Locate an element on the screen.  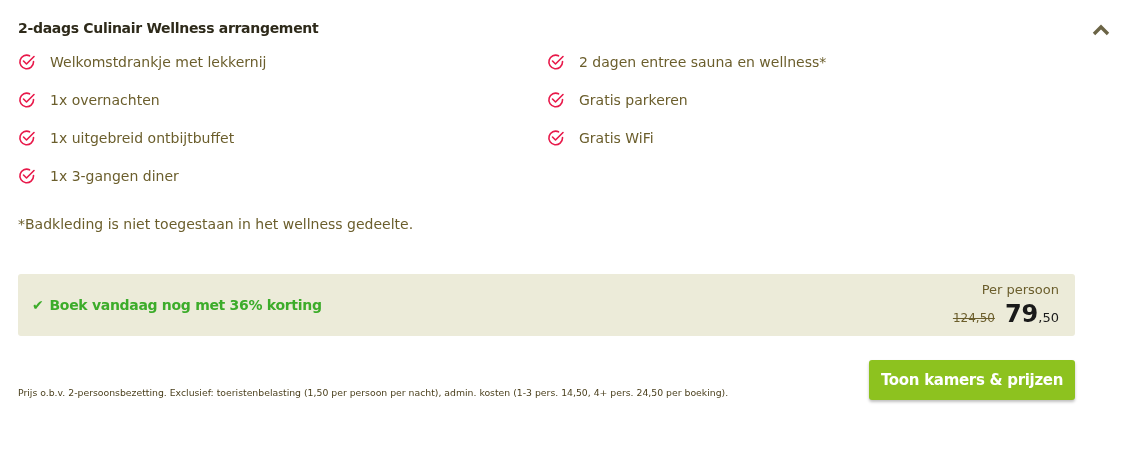
feature-text: Gratis parkeren is located at coordinates (633, 100).